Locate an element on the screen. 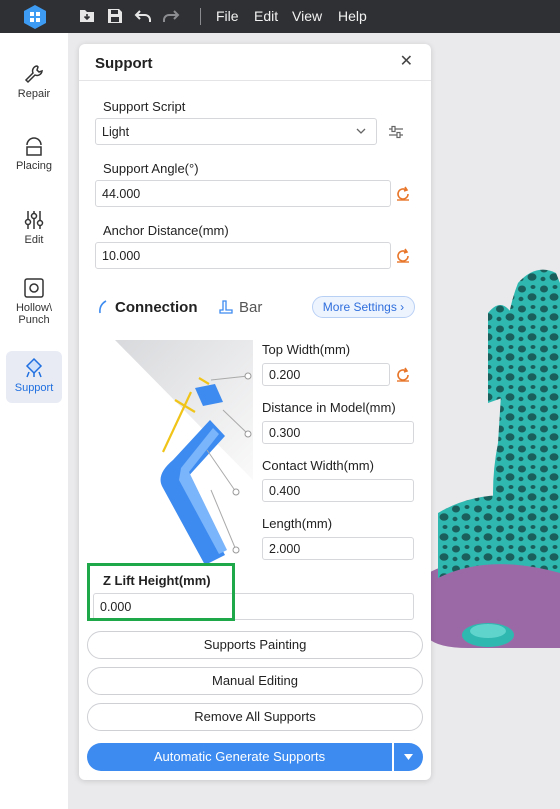  sidebar-item-edit: Edit is located at coordinates (34, 230).